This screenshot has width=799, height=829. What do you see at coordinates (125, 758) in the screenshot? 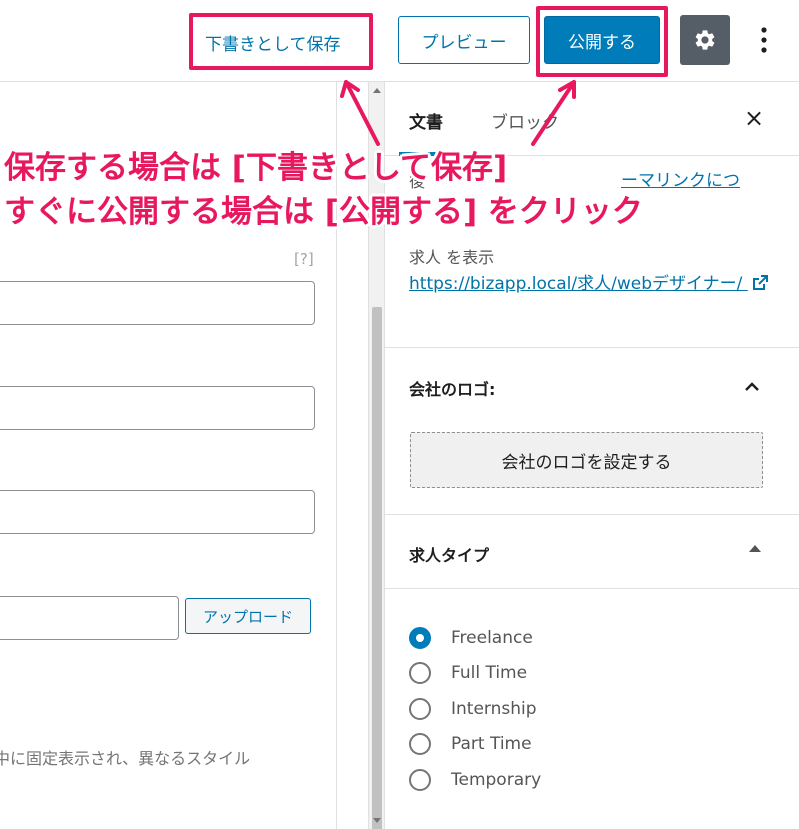
I see `field-description: 中に固定表示され、異なるスタイル` at bounding box center [125, 758].